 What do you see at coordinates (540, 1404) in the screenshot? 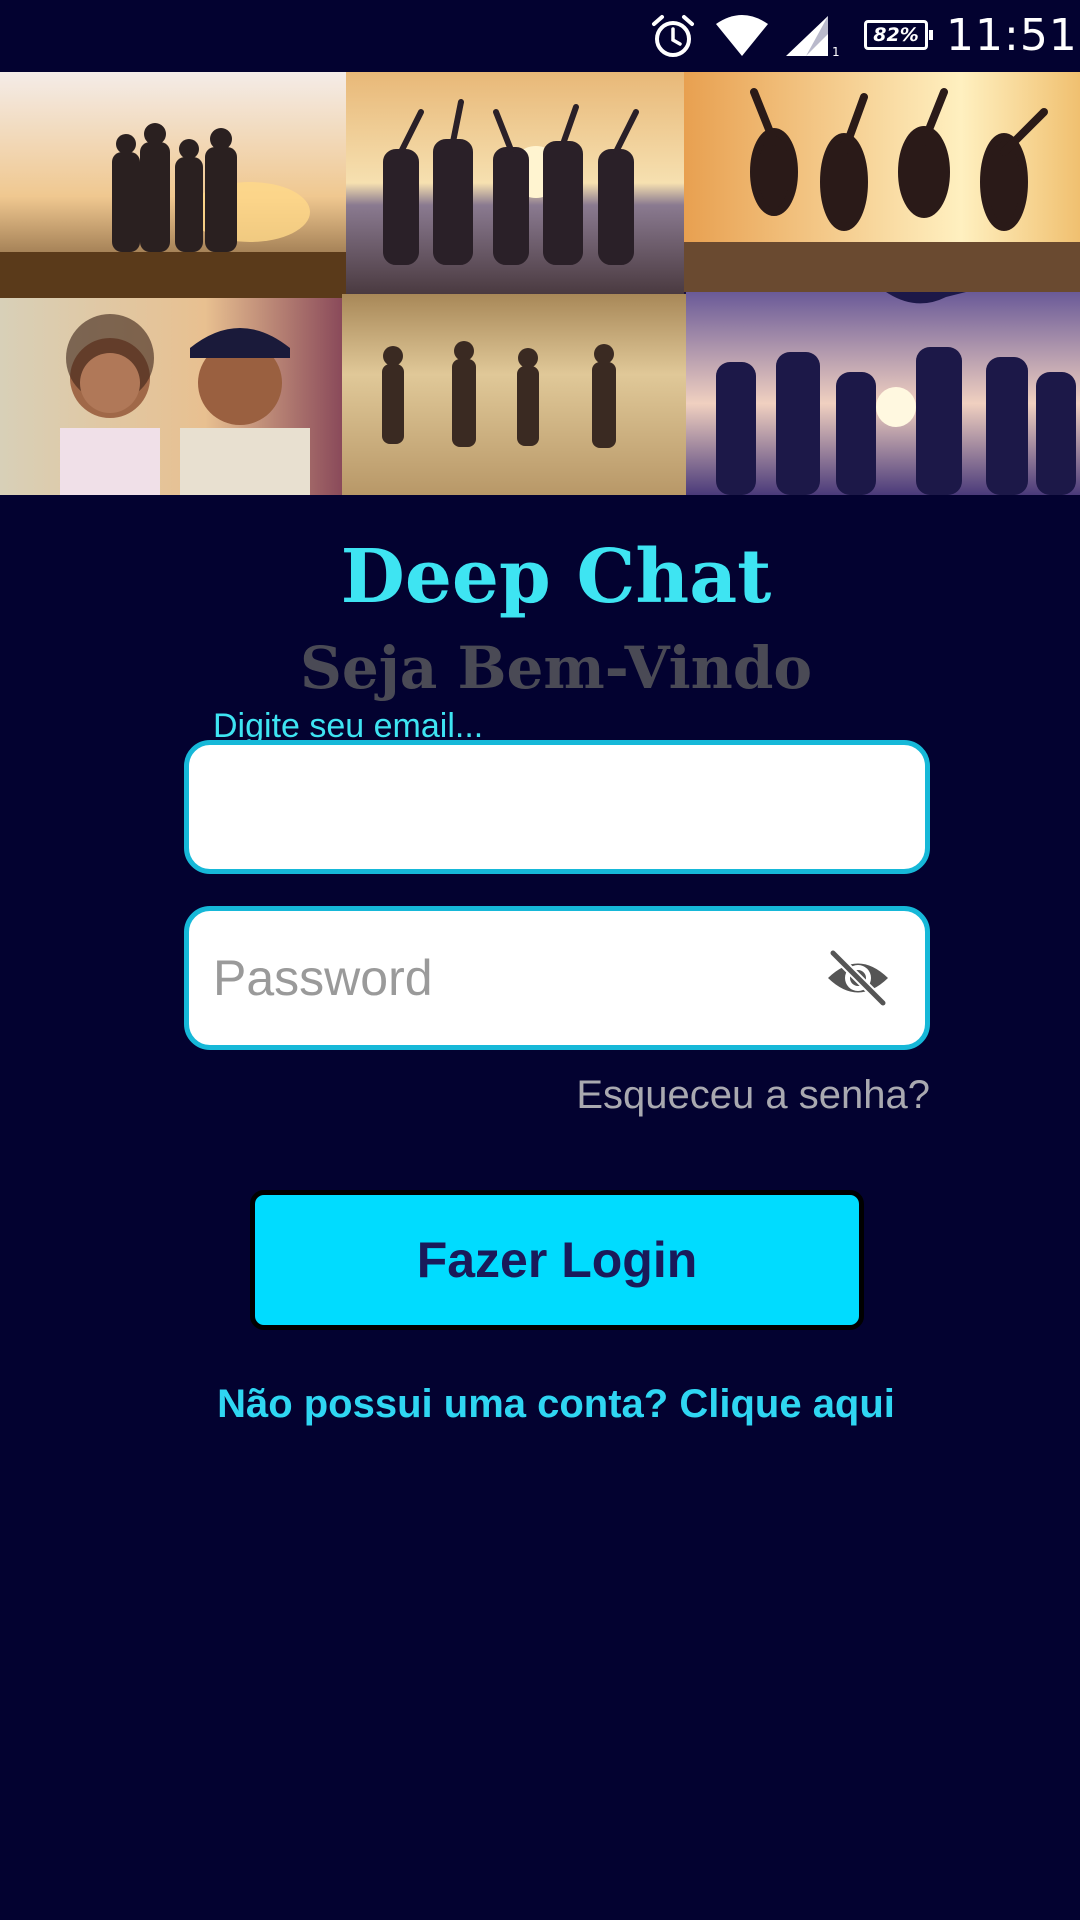
I see `signup-link: Não possui uma conta? Clique aqui` at bounding box center [540, 1404].